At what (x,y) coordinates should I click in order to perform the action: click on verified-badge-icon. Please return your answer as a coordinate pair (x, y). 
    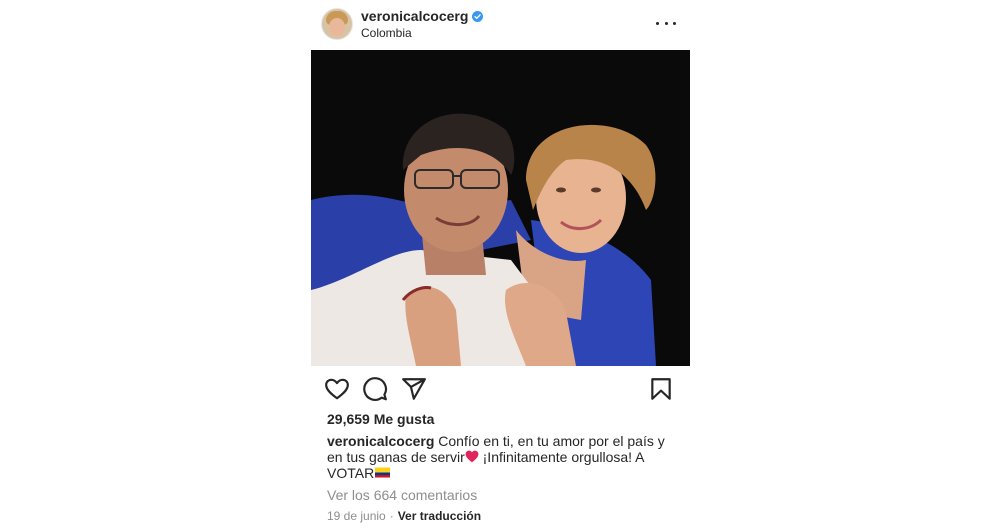
    Looking at the image, I should click on (478, 16).